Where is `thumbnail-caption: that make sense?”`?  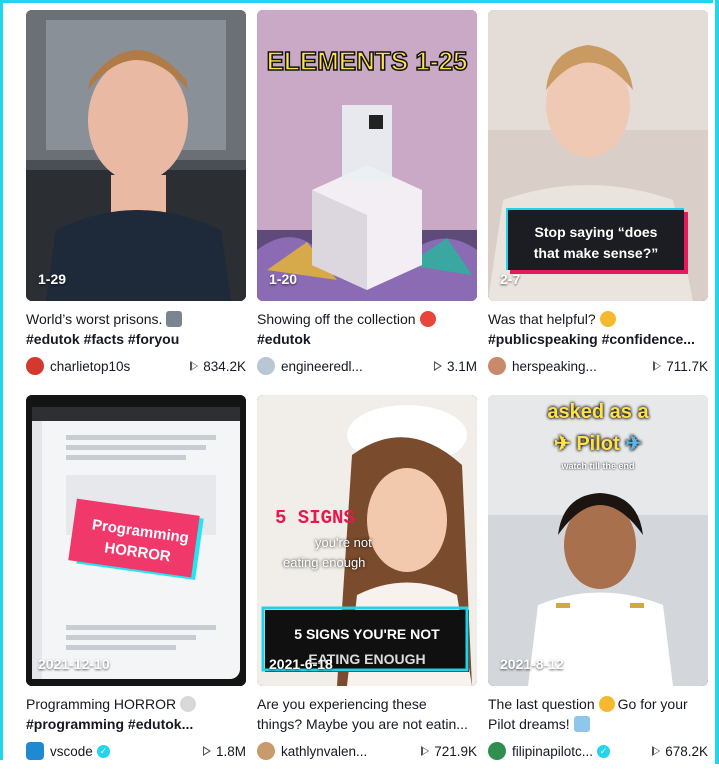 thumbnail-caption: that make sense?” is located at coordinates (596, 253).